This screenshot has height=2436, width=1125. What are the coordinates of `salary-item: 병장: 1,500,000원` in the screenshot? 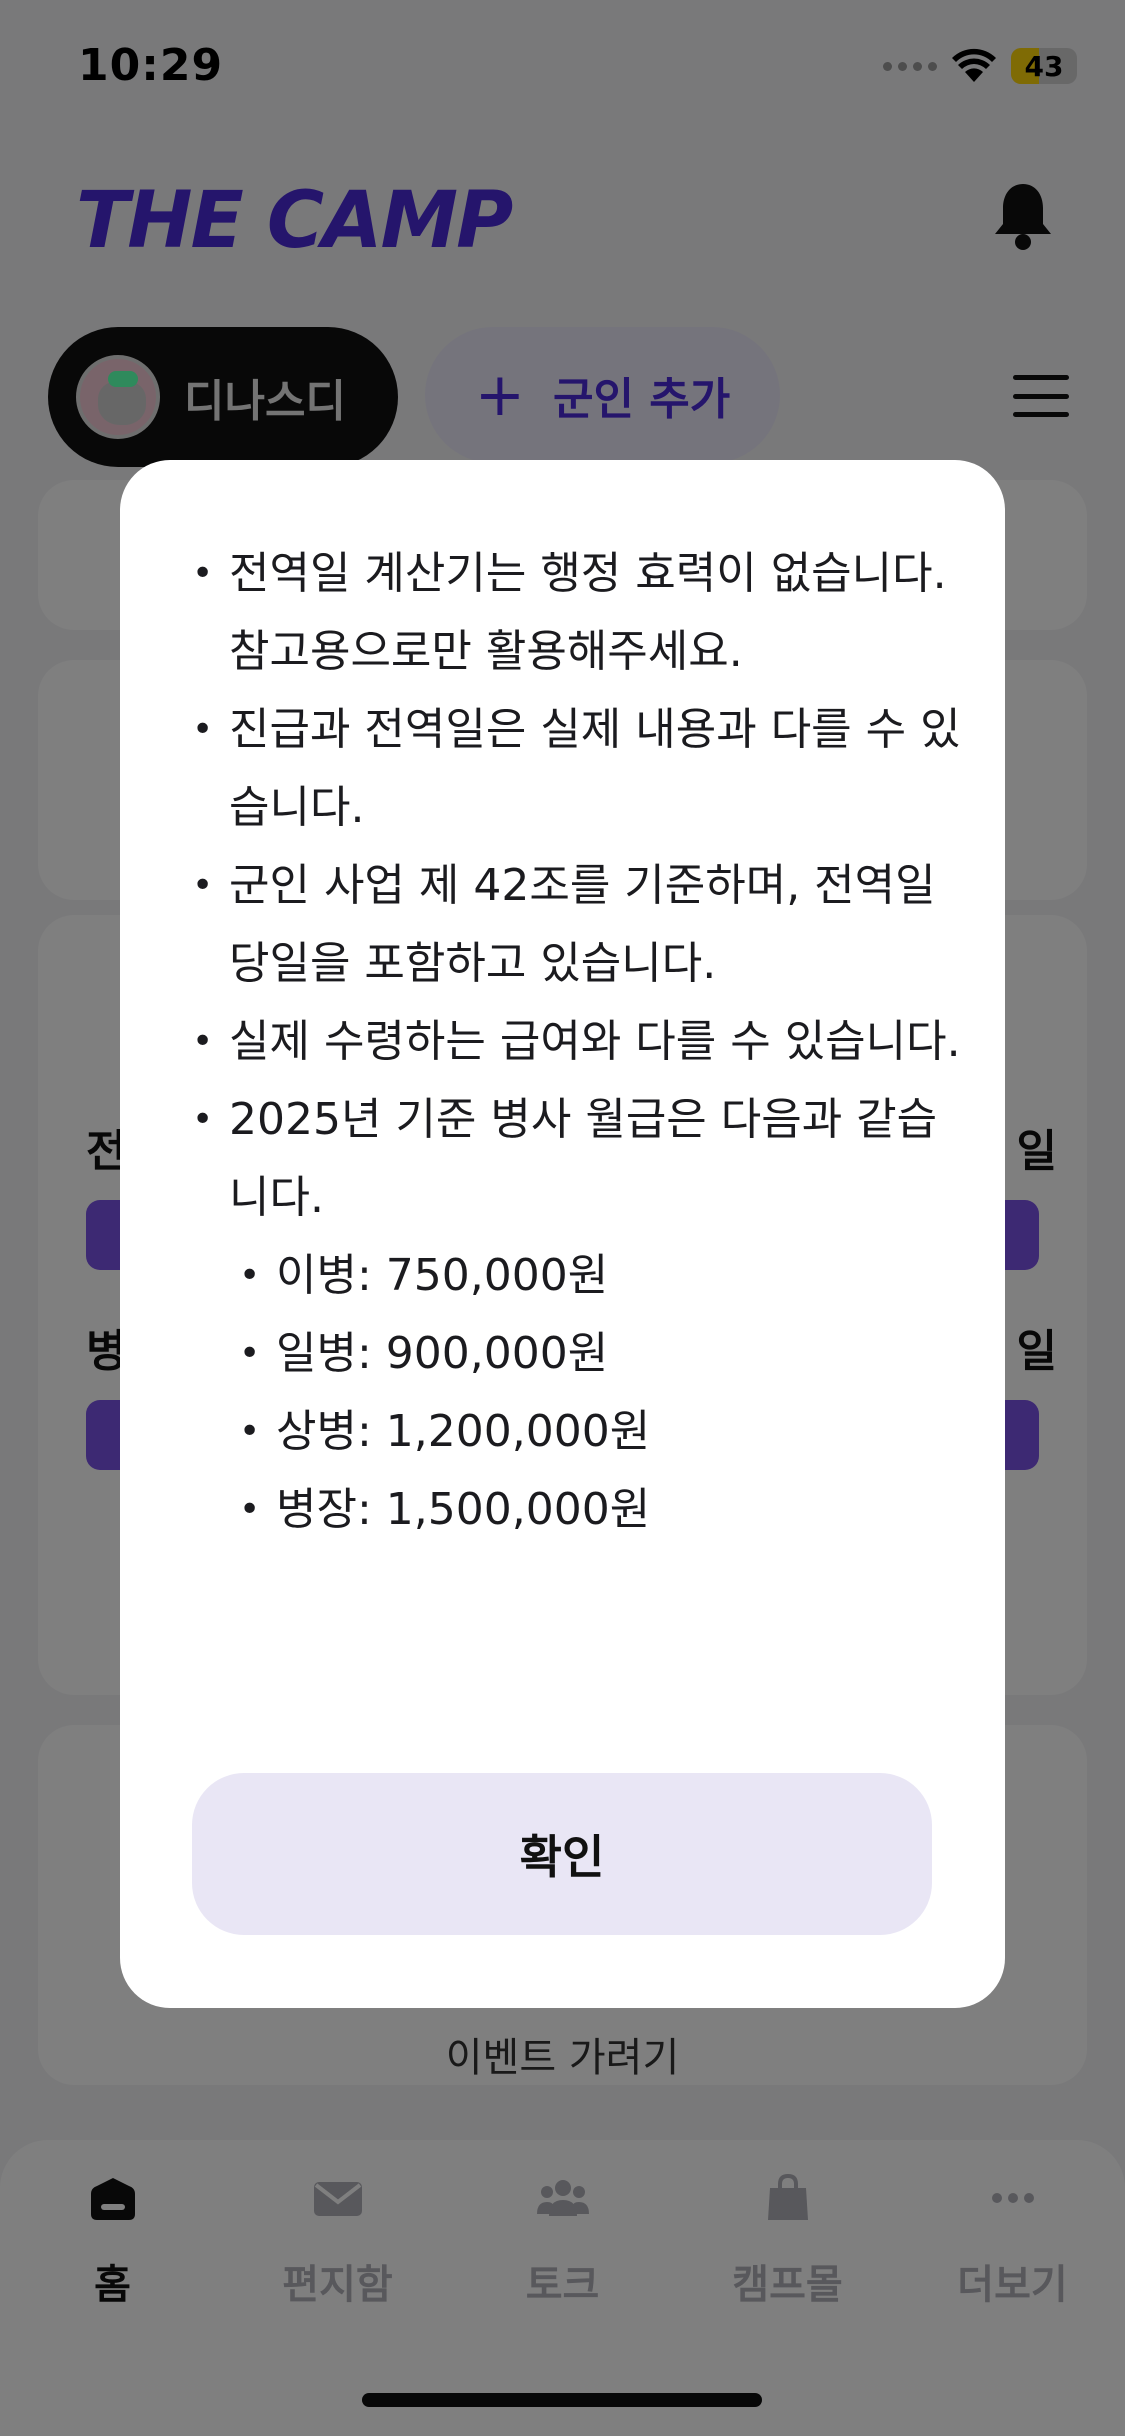 It's located at (600, 1510).